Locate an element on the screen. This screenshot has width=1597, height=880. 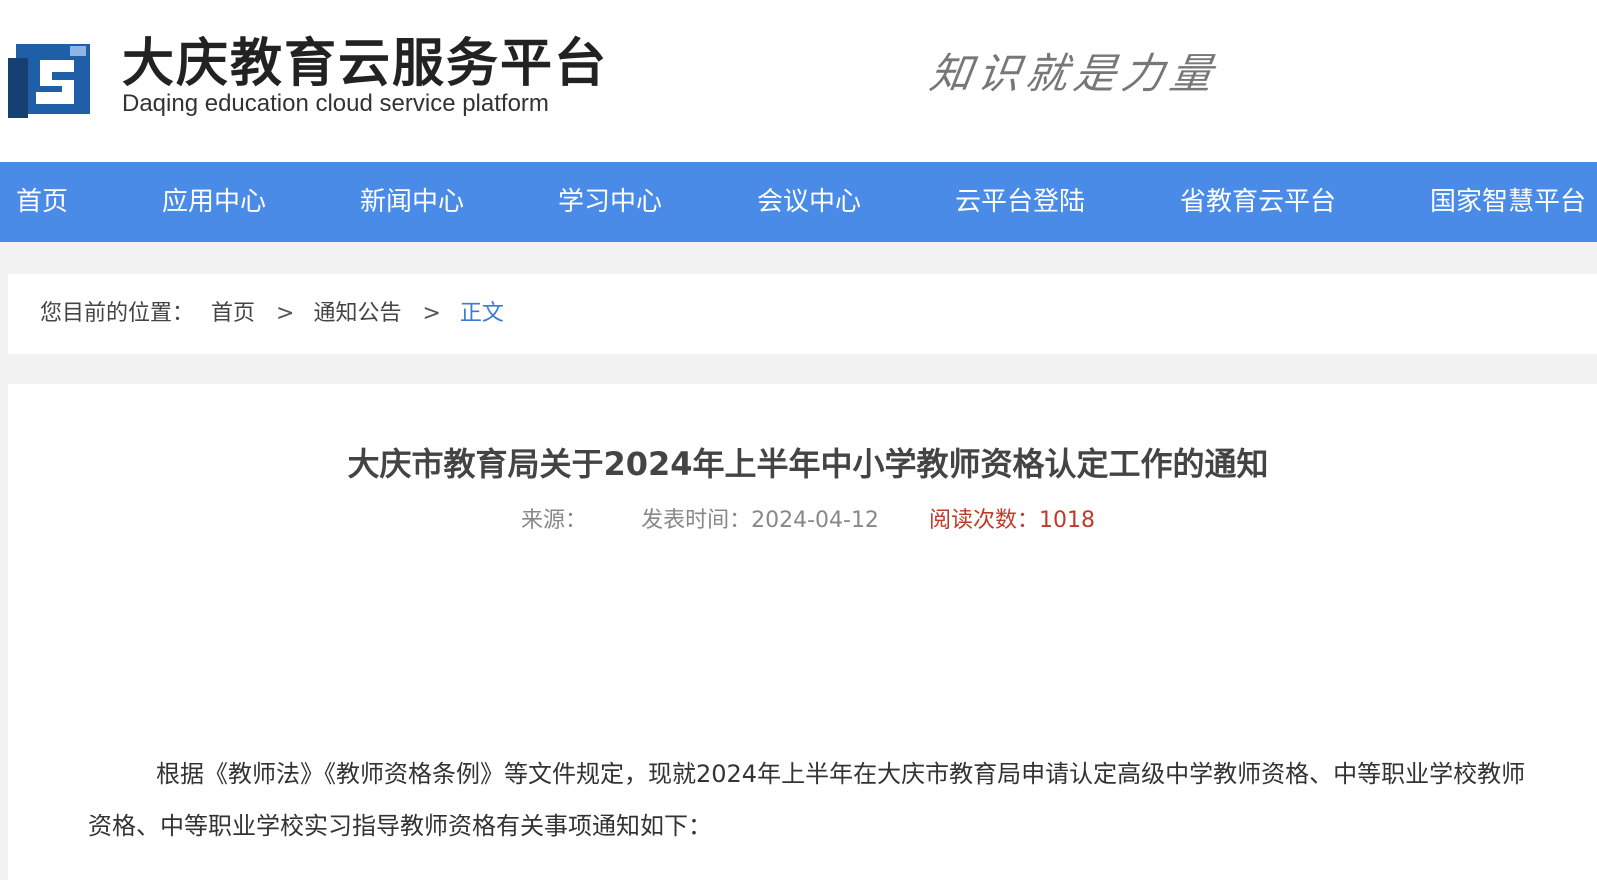
read-count-value: 1018 is located at coordinates (1066, 520).